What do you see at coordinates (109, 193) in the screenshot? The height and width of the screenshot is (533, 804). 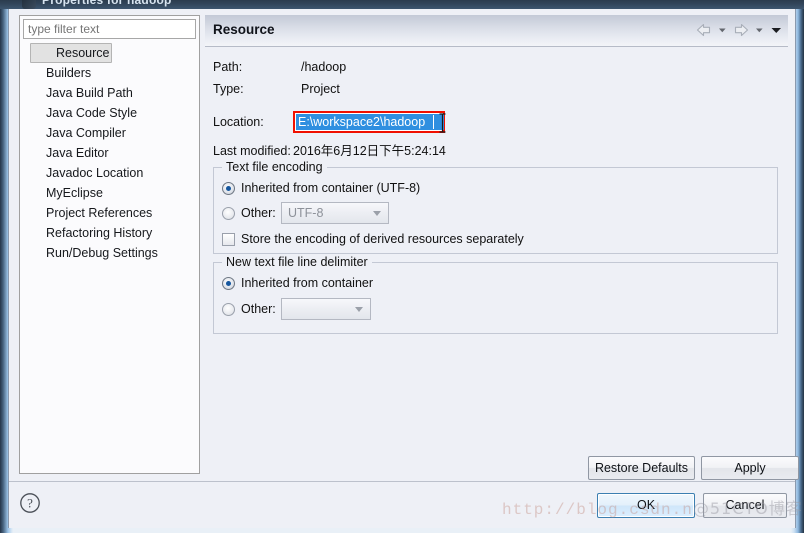 I see `sidebar-item-myeclipse: MyEclipse` at bounding box center [109, 193].